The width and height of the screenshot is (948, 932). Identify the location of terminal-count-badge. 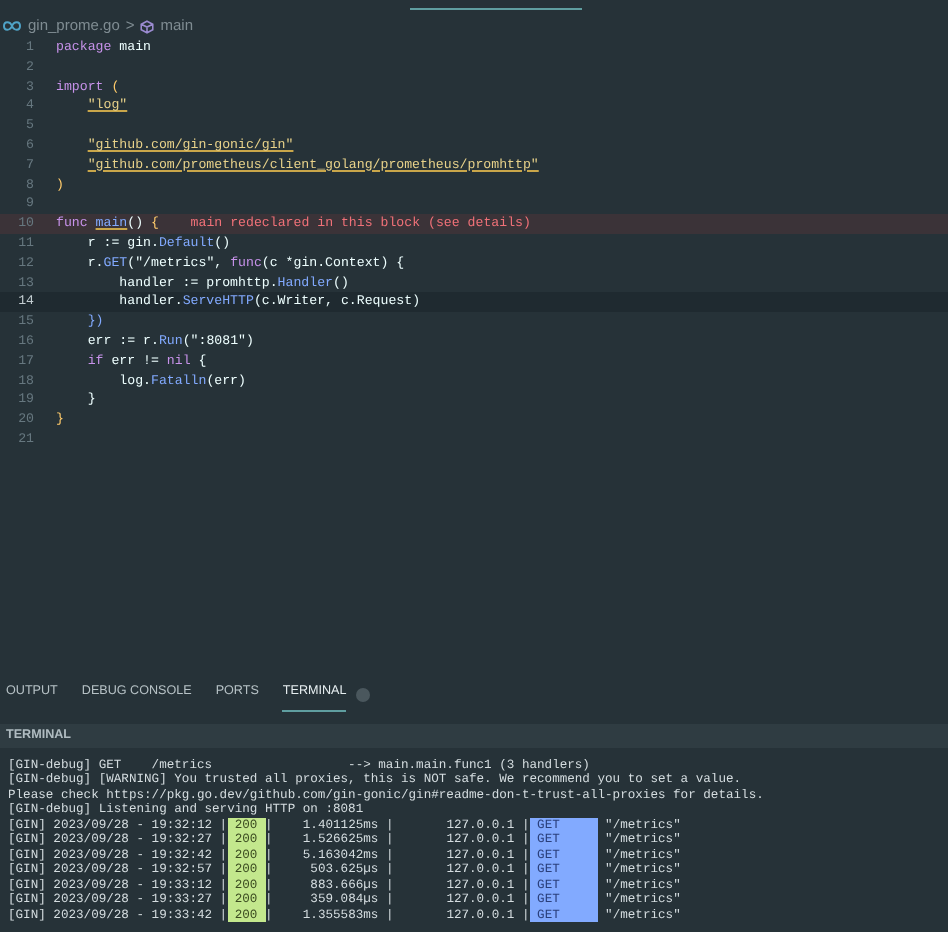
(363, 694).